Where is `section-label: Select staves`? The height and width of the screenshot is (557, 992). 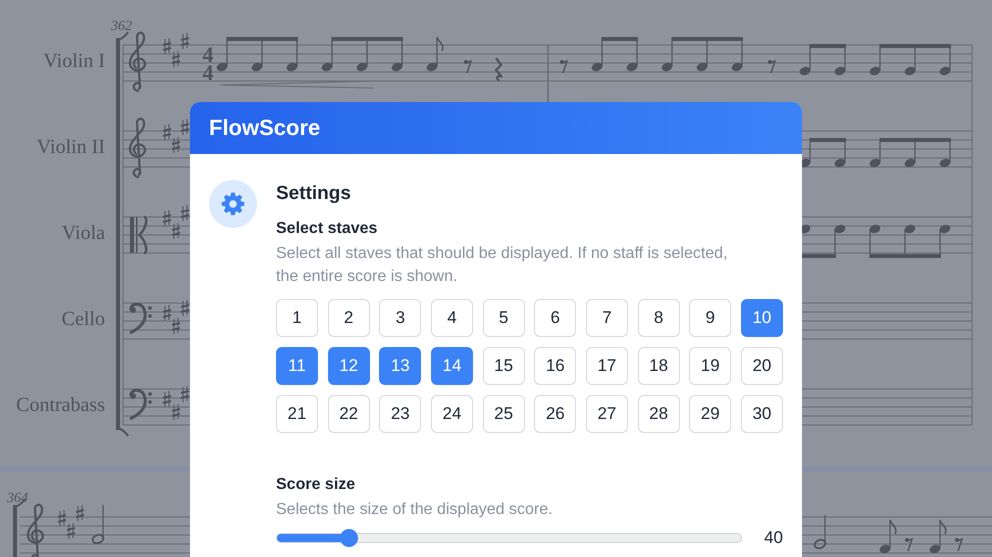
section-label: Select staves is located at coordinates (327, 229).